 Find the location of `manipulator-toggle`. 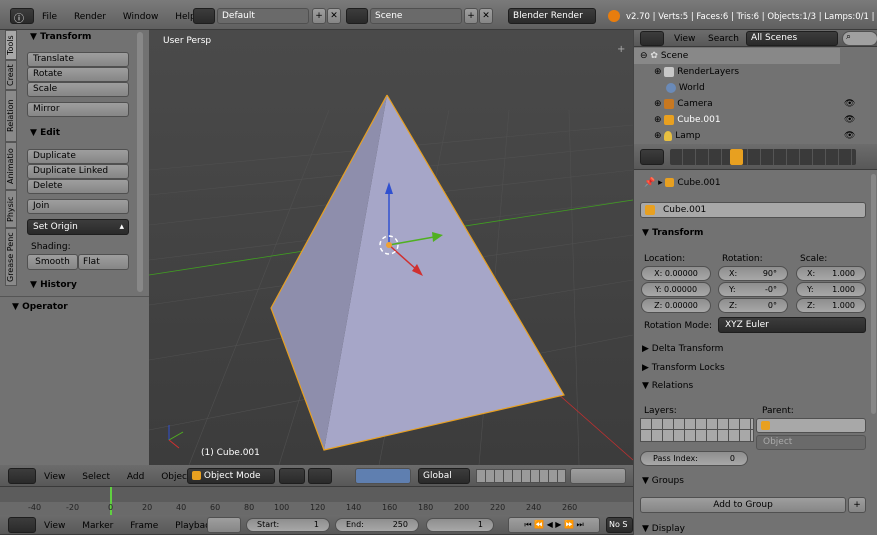

manipulator-toggle is located at coordinates (383, 476).